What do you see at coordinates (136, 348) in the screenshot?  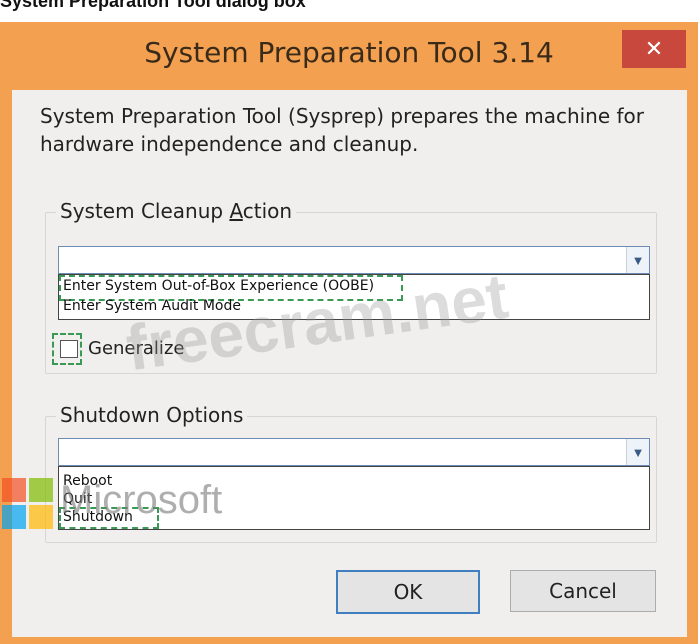 I see `generalize-label: Generalize` at bounding box center [136, 348].